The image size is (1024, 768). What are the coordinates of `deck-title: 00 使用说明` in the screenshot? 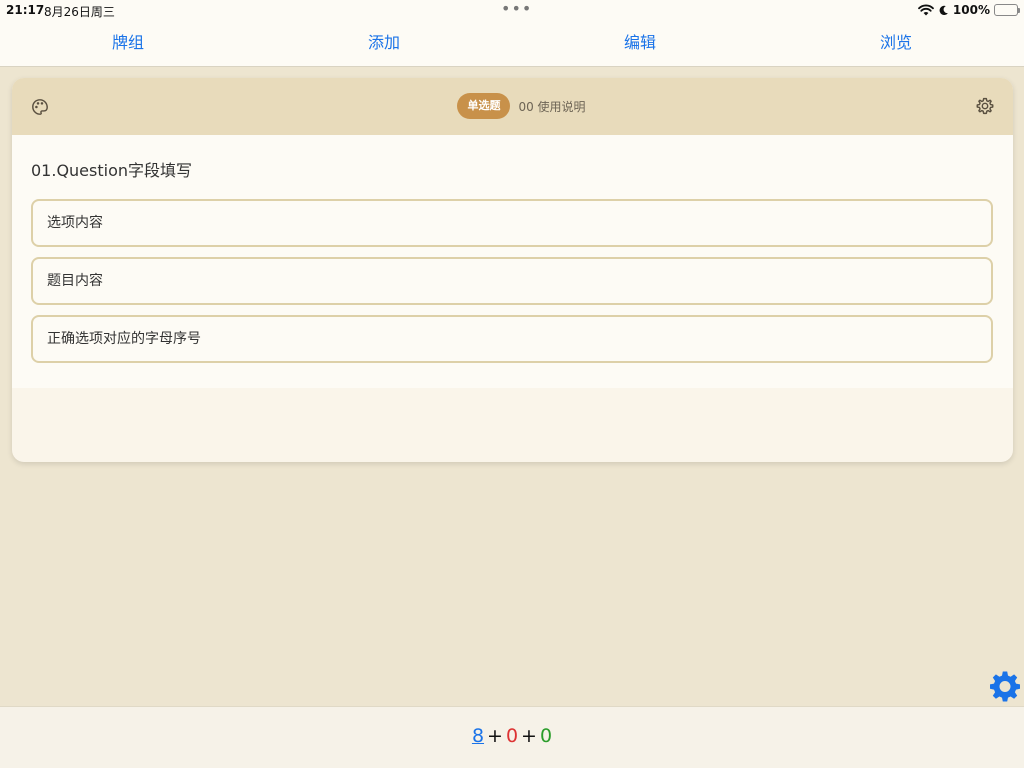 It's located at (552, 106).